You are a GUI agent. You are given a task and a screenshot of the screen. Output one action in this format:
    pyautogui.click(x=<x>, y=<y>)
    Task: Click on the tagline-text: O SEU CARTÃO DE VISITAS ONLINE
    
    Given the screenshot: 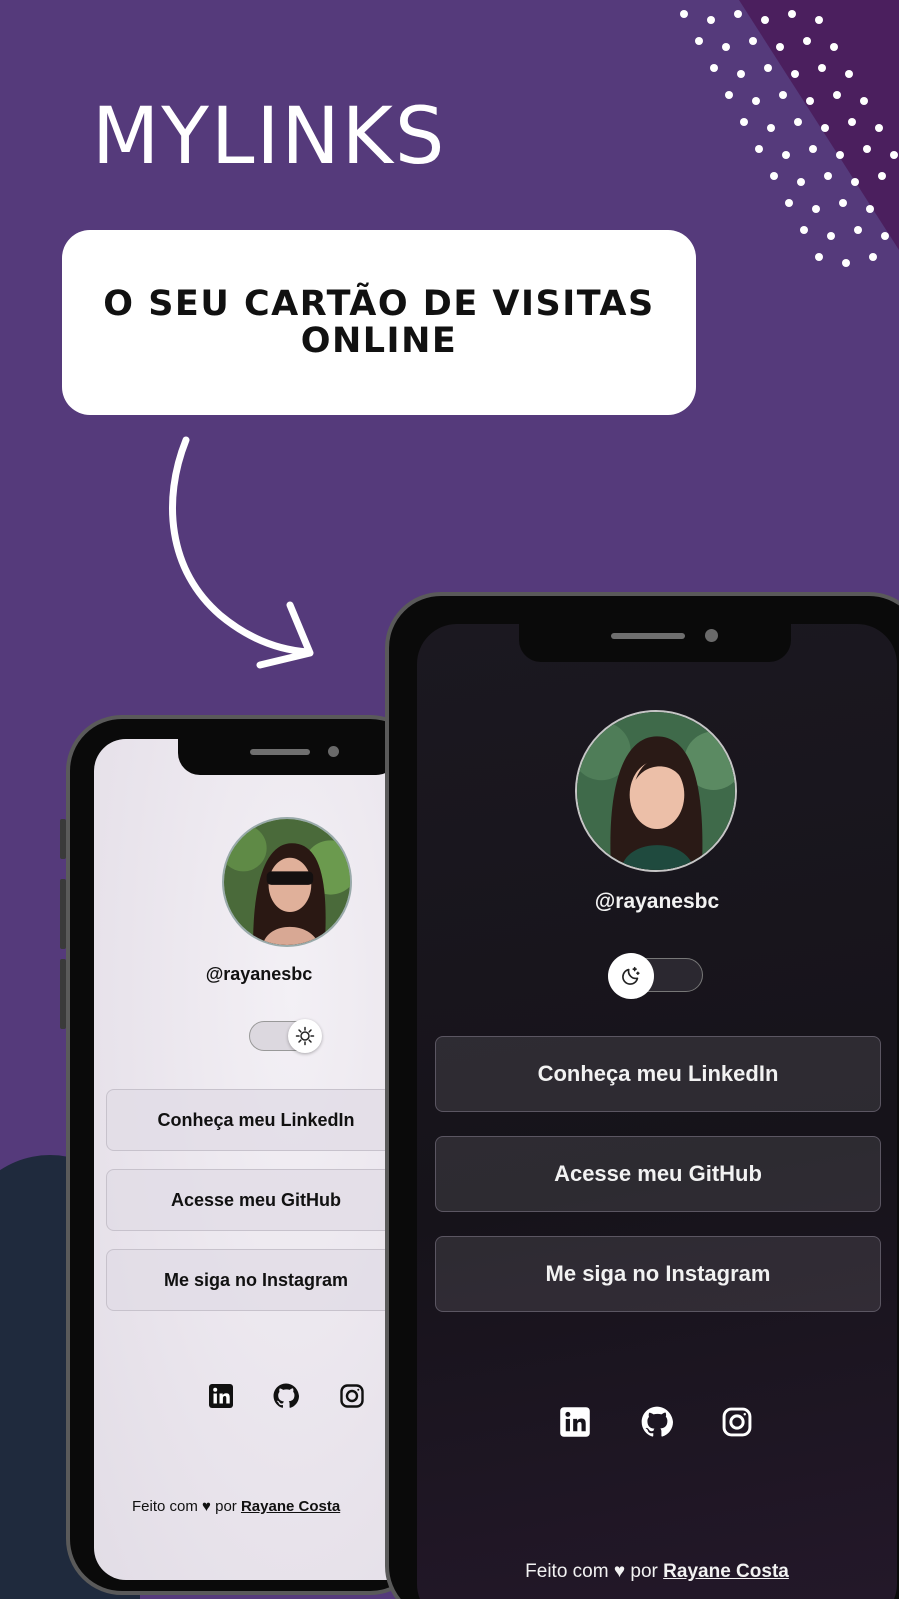 What is the action you would take?
    pyautogui.click(x=379, y=322)
    